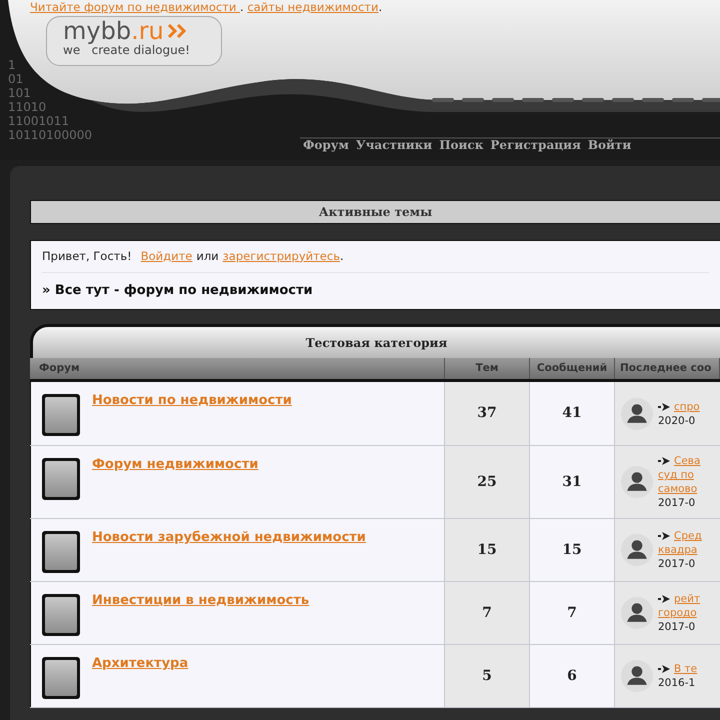 Image resolution: width=720 pixels, height=720 pixels. Describe the element at coordinates (312, 7) in the screenshot. I see `top-link: сайты недвижимости` at that location.